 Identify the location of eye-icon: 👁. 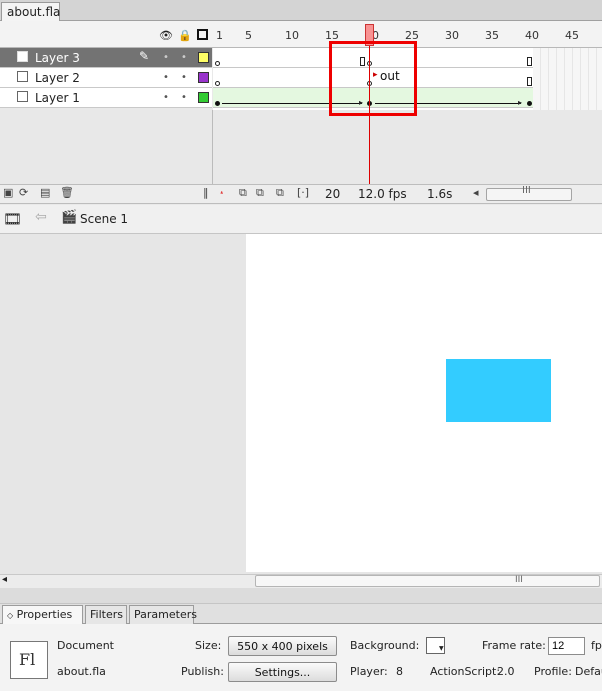
(166, 35).